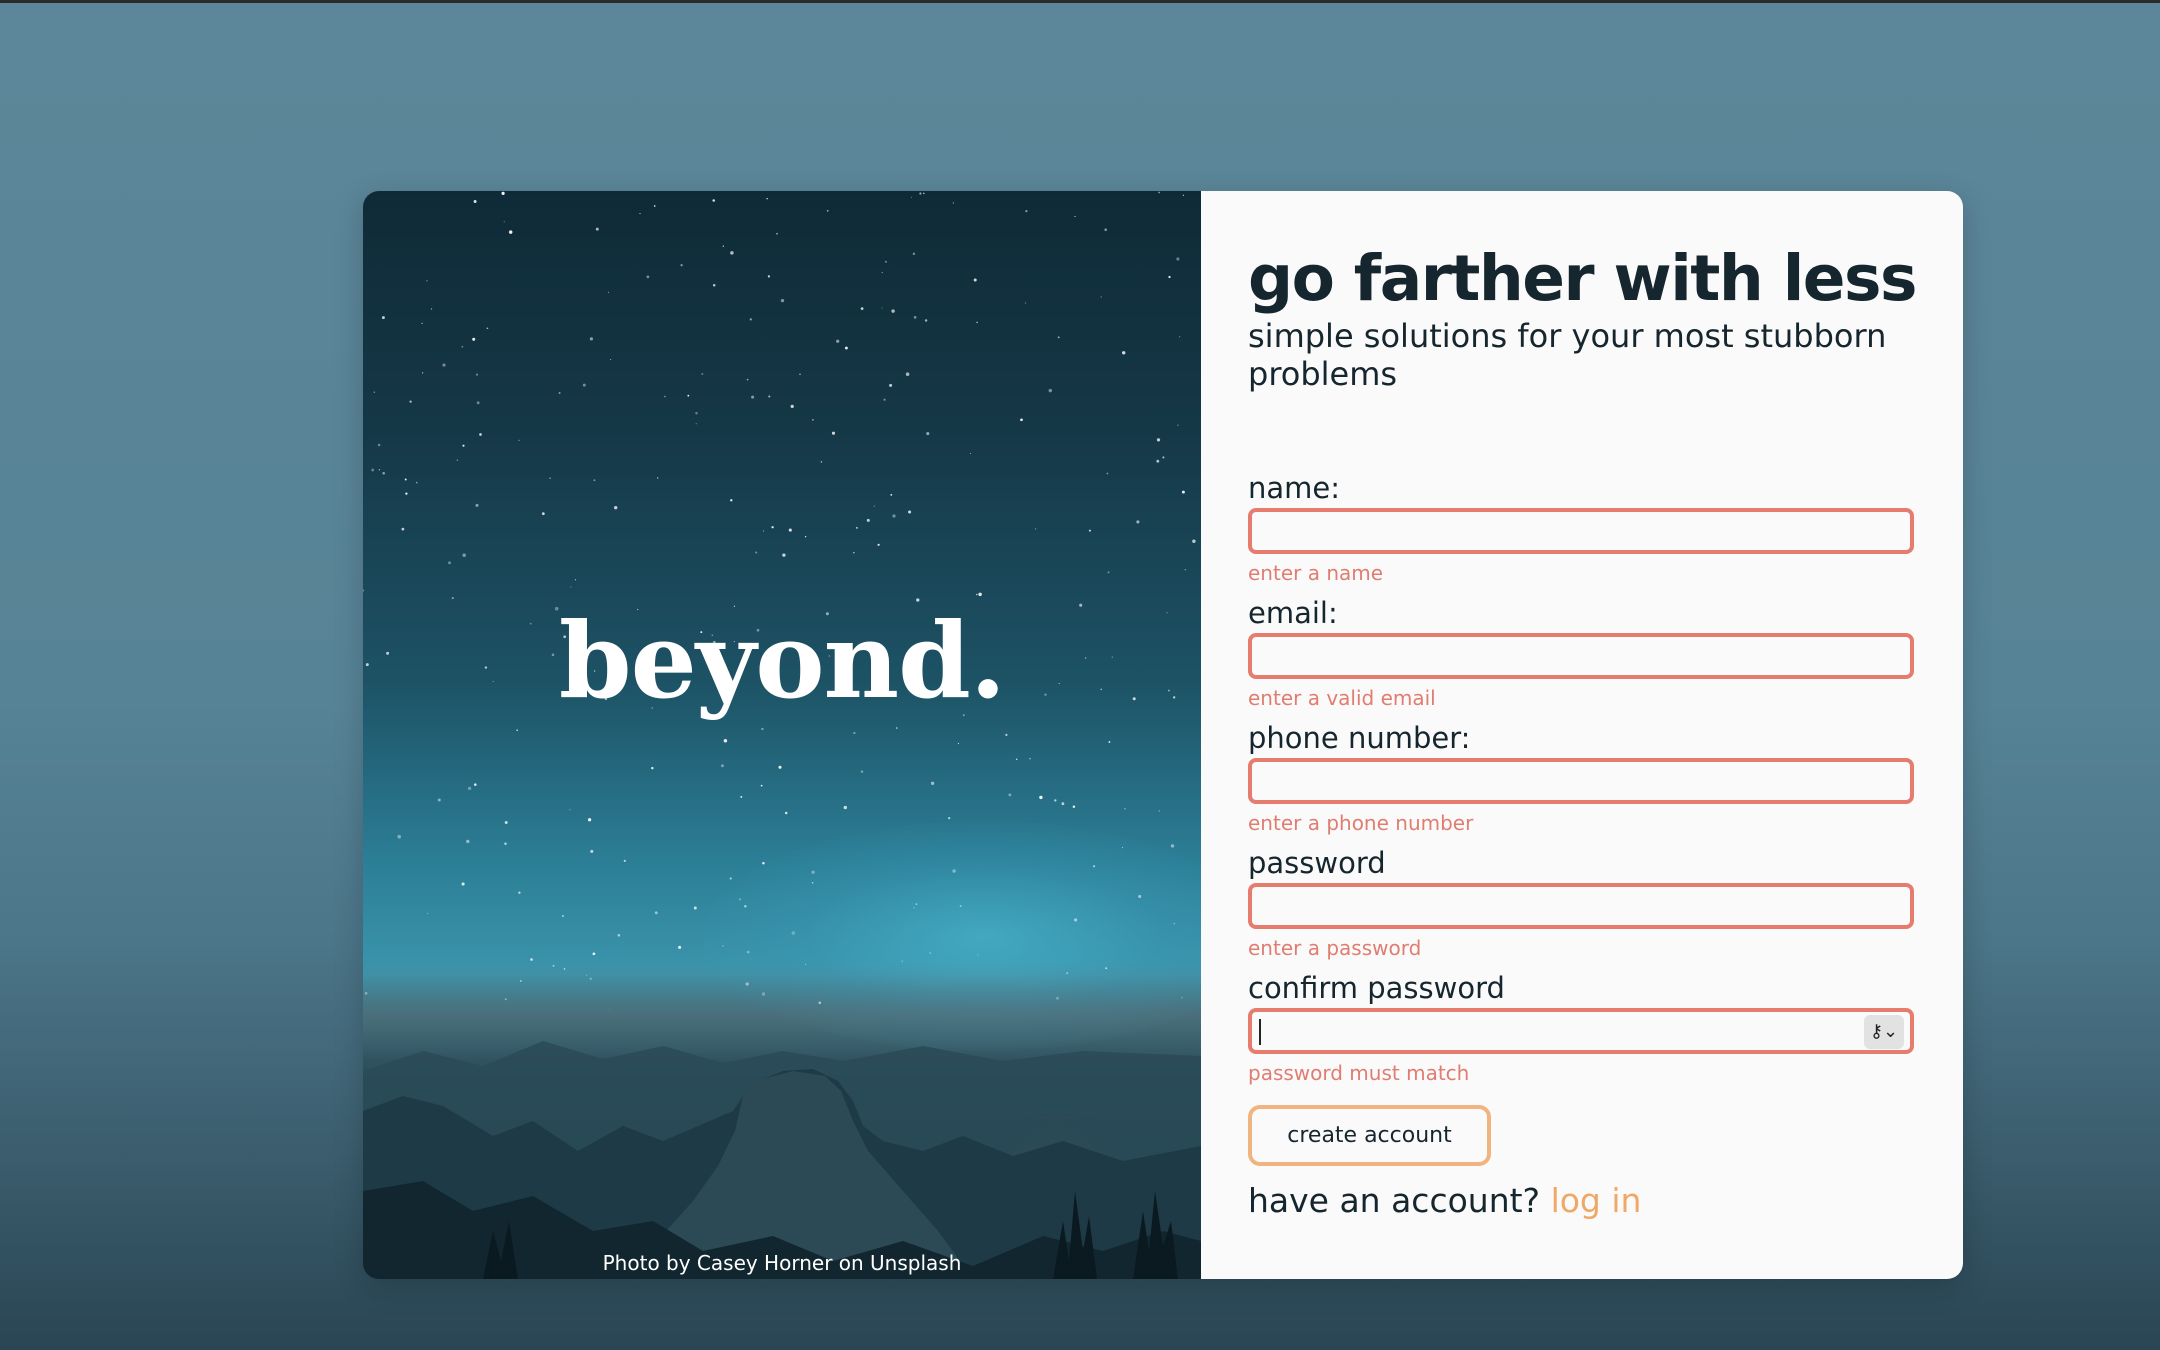 This screenshot has width=2160, height=1350. I want to click on email-field: email: enter a valid email, so click(1581, 652).